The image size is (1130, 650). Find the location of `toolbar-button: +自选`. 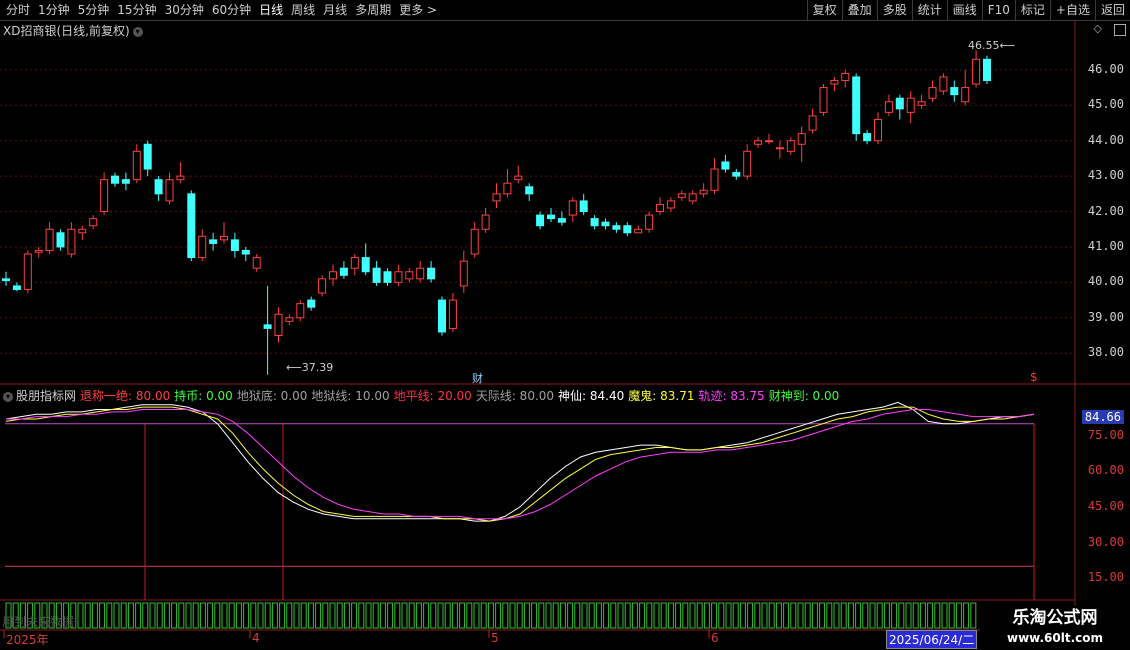

toolbar-button: +自选 is located at coordinates (1072, 10).